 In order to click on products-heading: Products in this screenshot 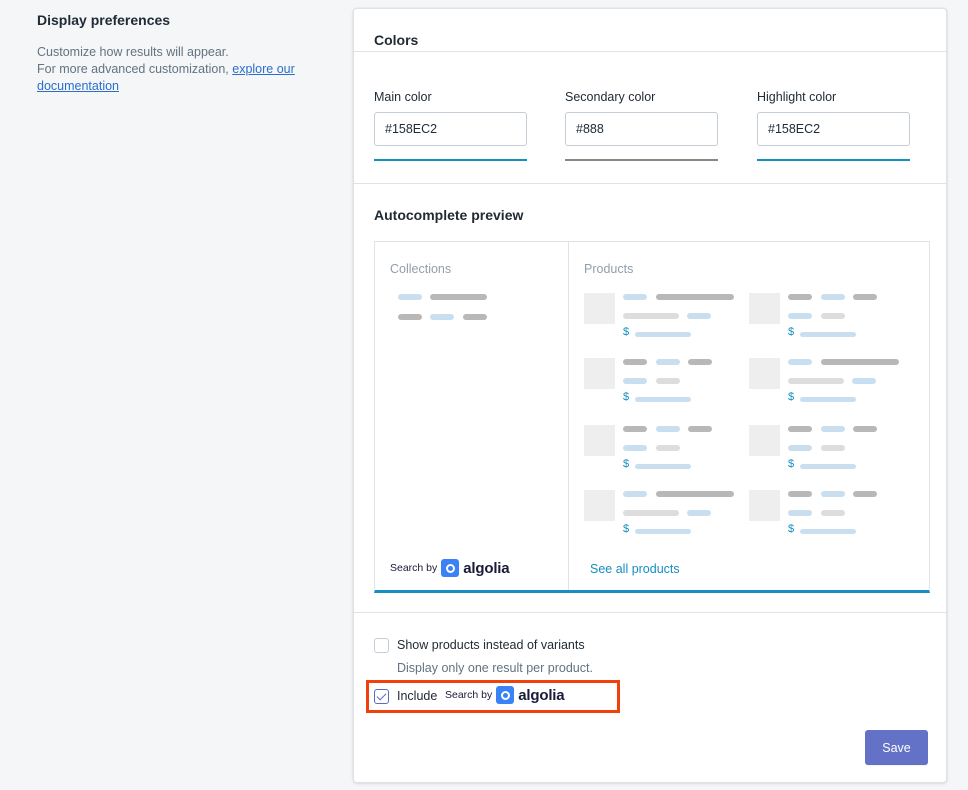, I will do `click(609, 269)`.